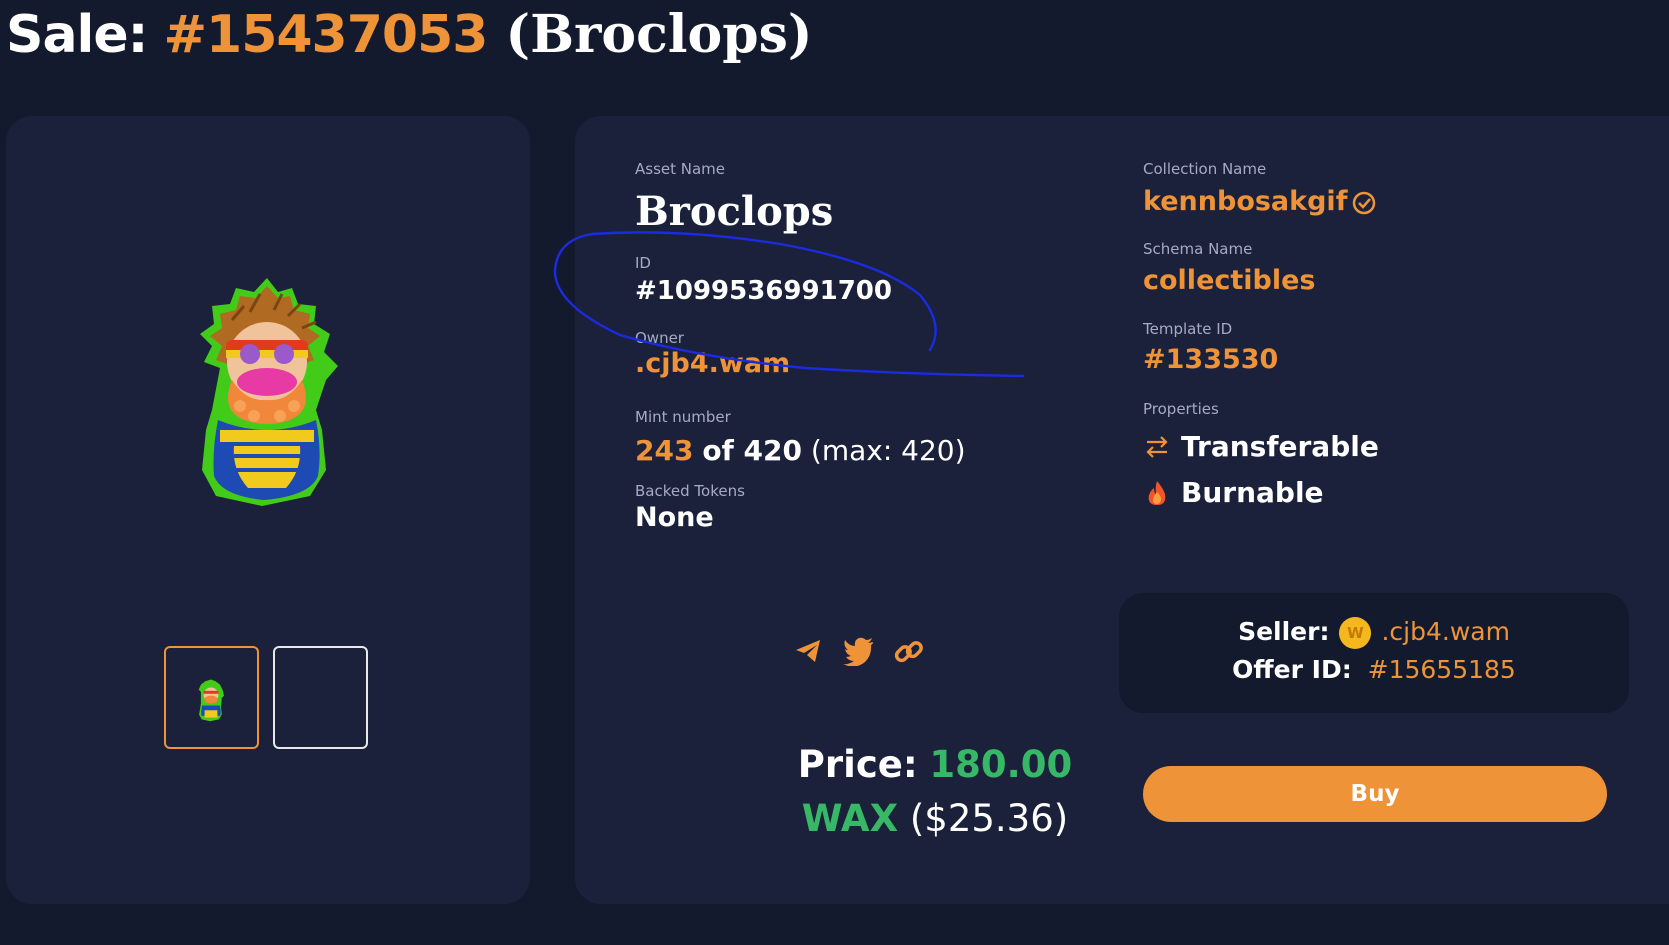  Describe the element at coordinates (659, 338) in the screenshot. I see `owner-label: Owner` at that location.